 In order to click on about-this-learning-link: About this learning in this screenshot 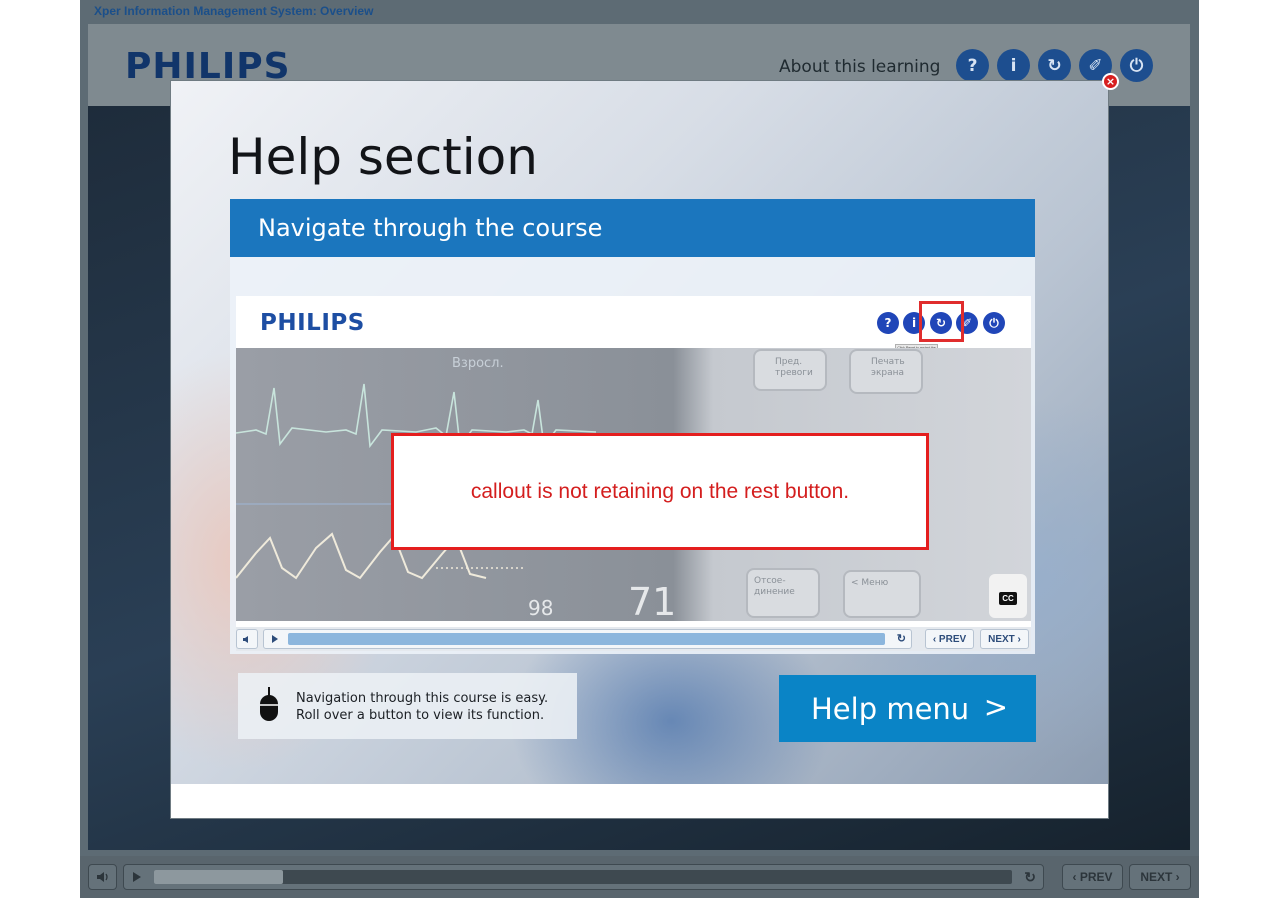, I will do `click(859, 67)`.